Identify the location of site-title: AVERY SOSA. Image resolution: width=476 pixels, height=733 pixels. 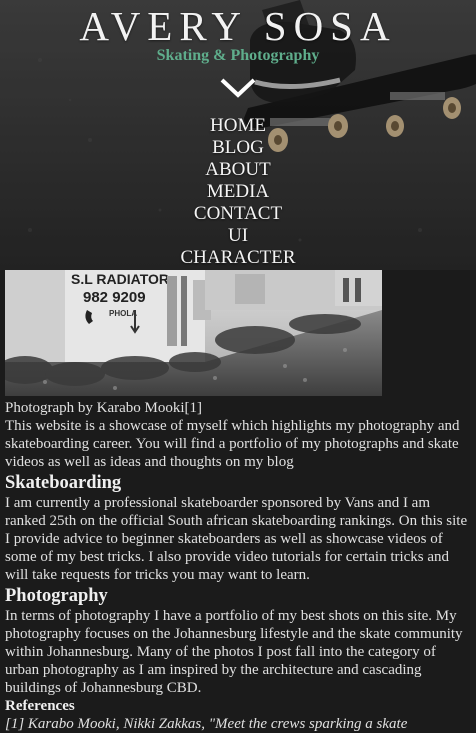
(238, 26).